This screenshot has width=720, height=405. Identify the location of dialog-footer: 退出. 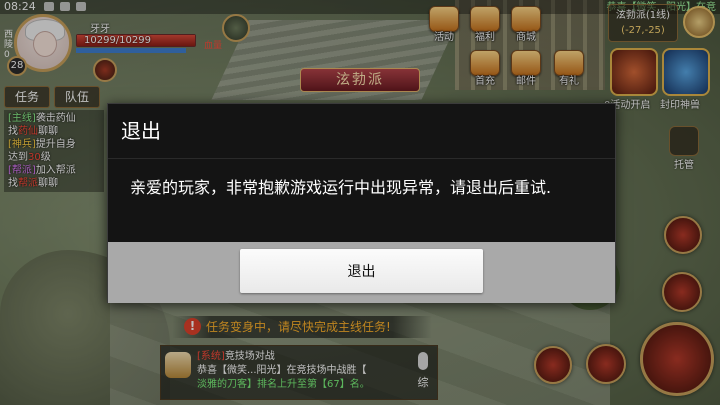
(361, 272).